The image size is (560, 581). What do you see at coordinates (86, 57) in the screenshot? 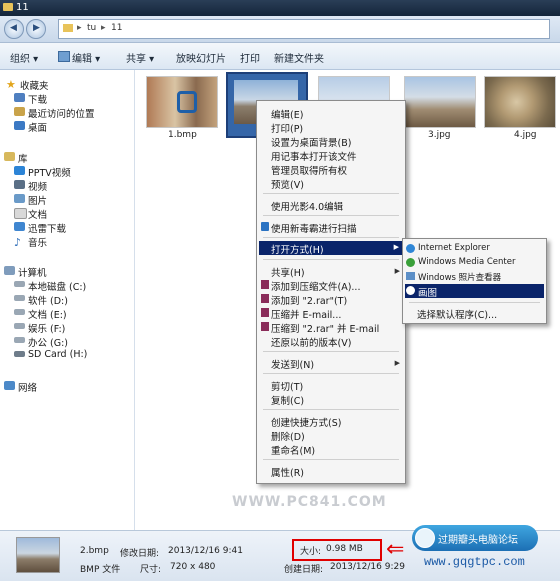
I see `edit-button: 编辑 ▾` at bounding box center [86, 57].